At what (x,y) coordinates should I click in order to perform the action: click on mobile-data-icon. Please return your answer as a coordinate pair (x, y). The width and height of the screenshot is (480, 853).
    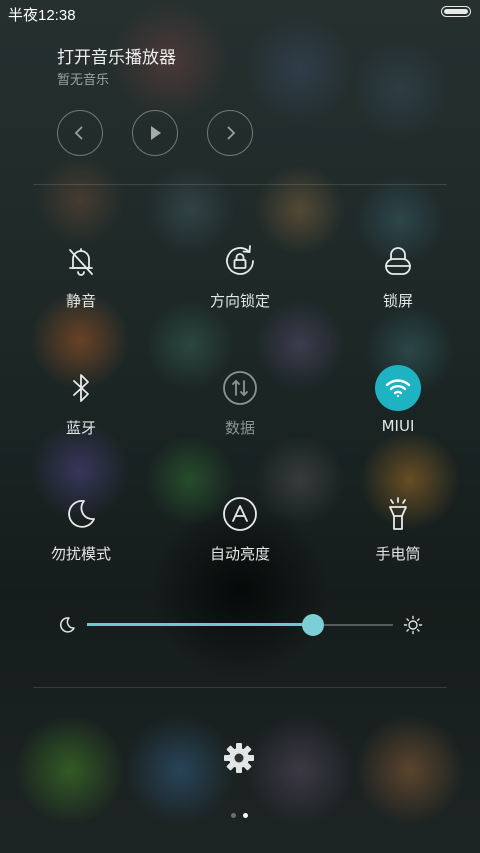
    Looking at the image, I should click on (240, 388).